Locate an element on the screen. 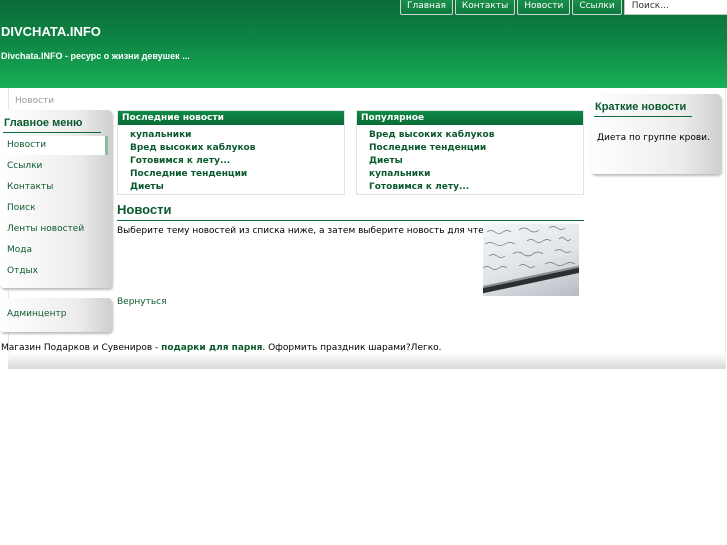 This screenshot has height=545, width=727. admin-panel: Админцентр is located at coordinates (56, 315).